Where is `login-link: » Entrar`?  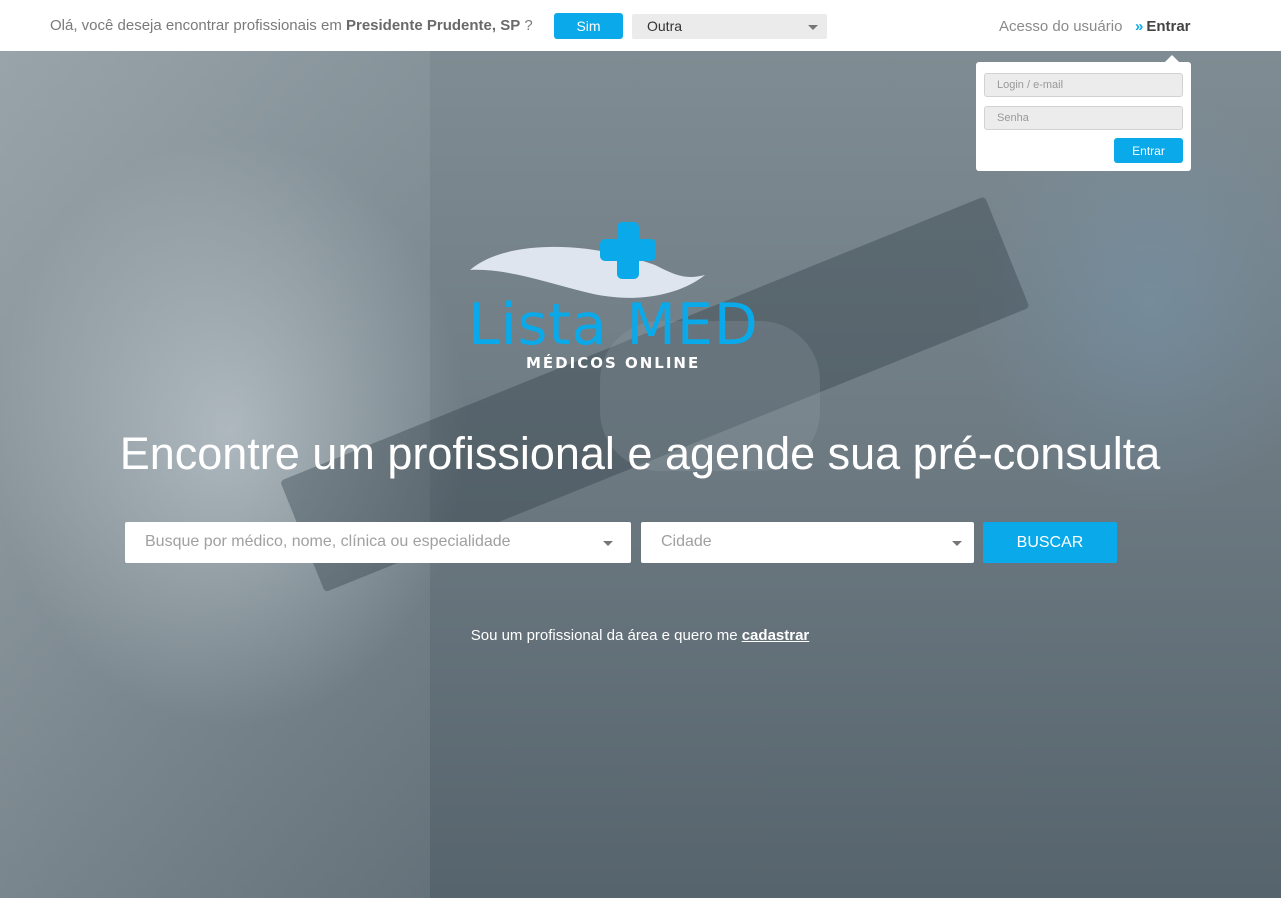 login-link: » Entrar is located at coordinates (1163, 26).